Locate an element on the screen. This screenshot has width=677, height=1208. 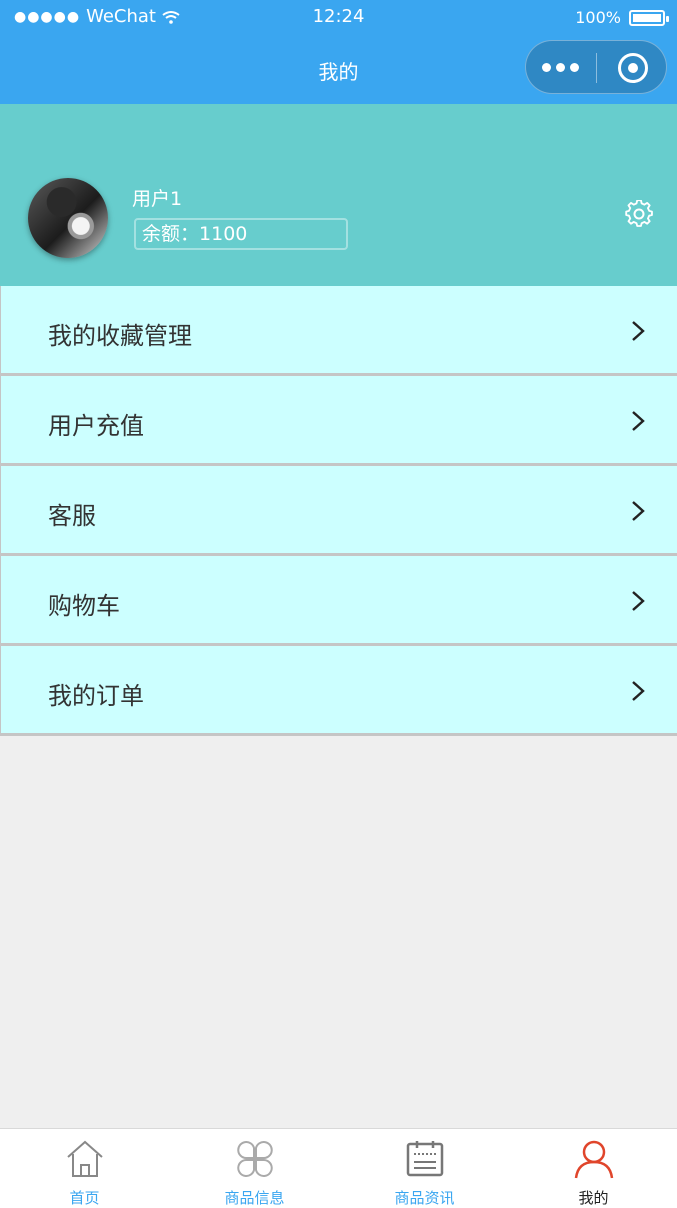
gear-icon is located at coordinates (639, 214).